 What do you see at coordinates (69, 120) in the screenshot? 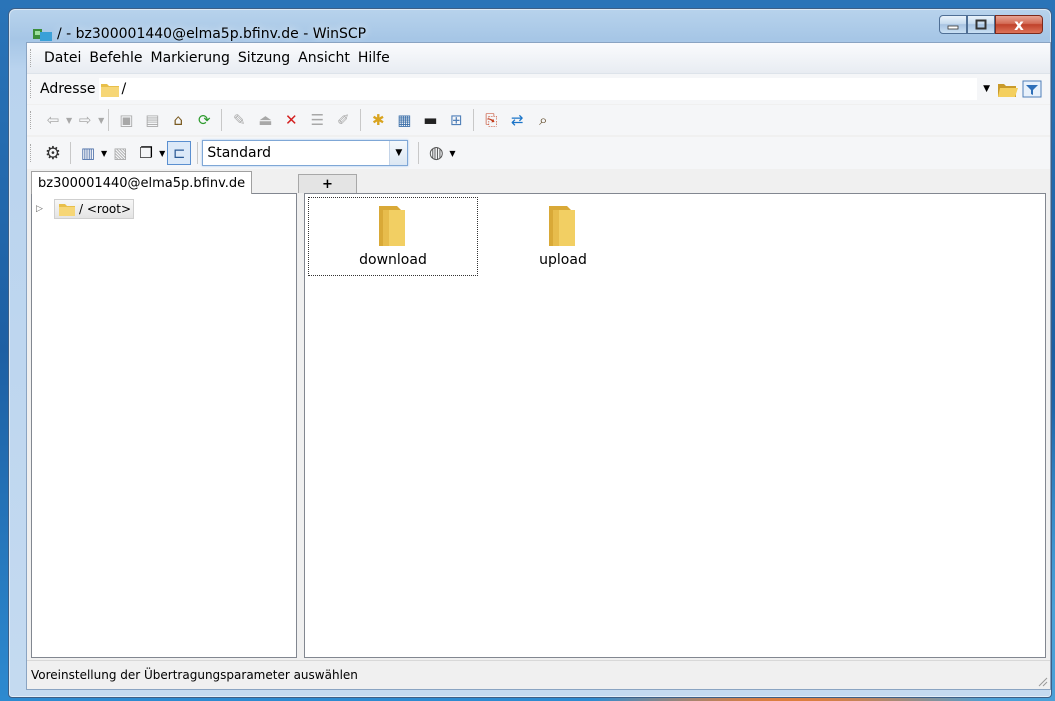
I see `back-dropdown-icon: ▼` at bounding box center [69, 120].